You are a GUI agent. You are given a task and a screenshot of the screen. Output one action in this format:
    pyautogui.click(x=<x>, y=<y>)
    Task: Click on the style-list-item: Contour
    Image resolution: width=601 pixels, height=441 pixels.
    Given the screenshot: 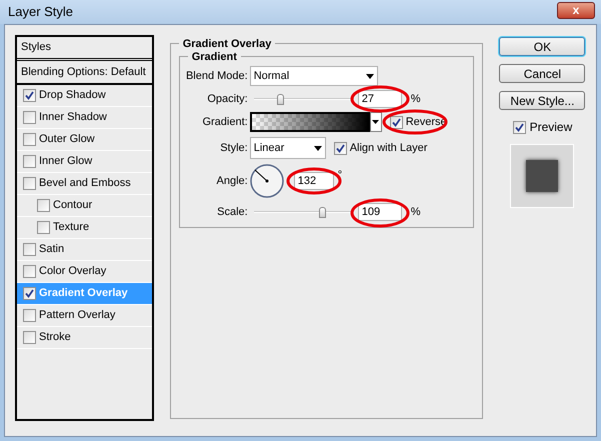 What is the action you would take?
    pyautogui.click(x=84, y=206)
    